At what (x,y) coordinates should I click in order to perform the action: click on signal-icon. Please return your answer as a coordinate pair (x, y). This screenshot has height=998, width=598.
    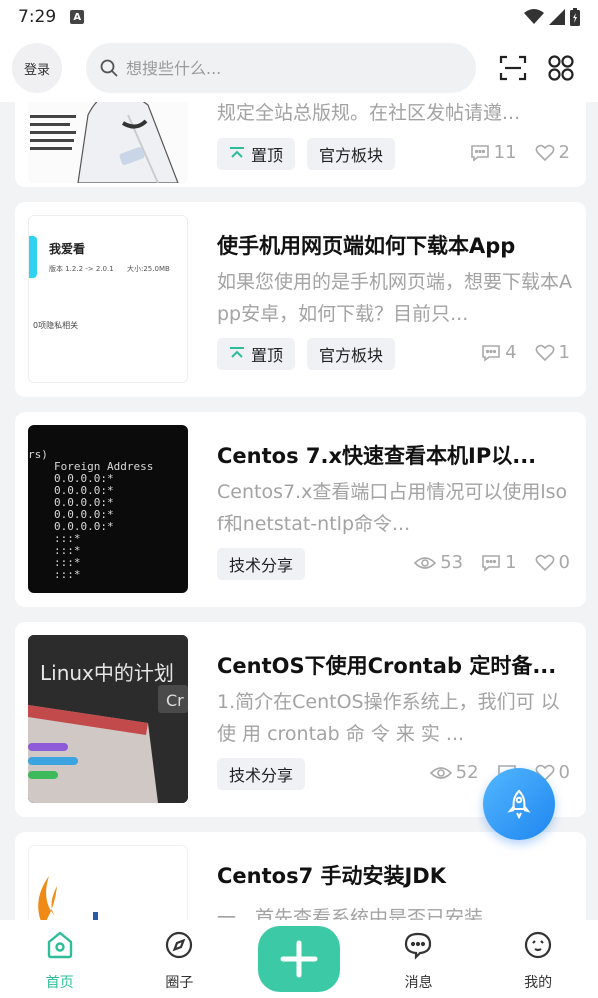
    Looking at the image, I should click on (557, 17).